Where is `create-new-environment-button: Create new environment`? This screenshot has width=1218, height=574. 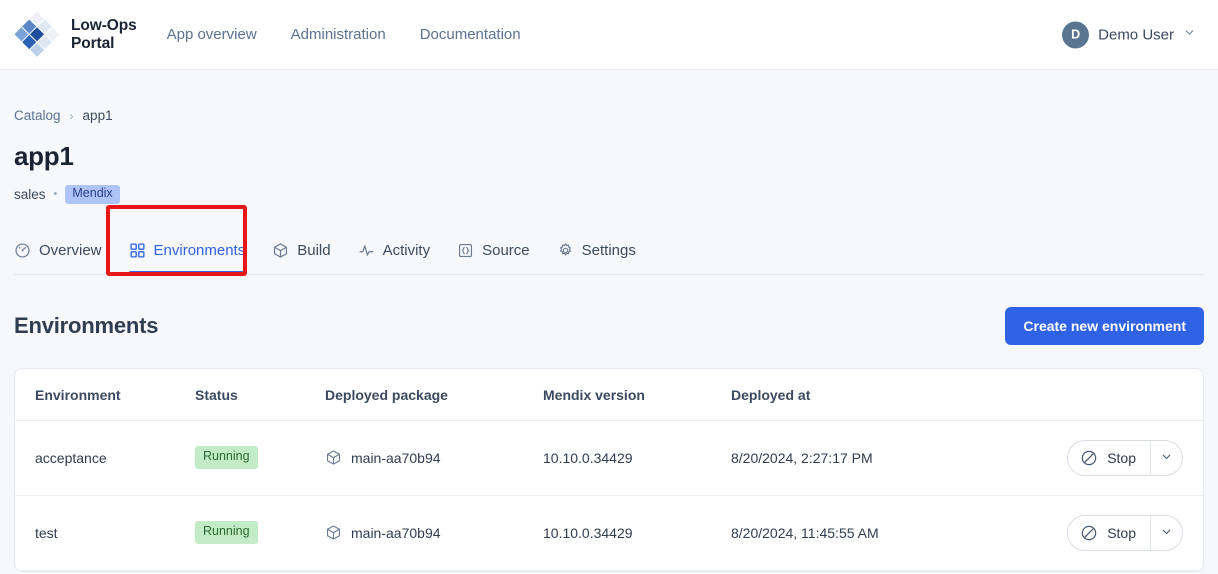
create-new-environment-button: Create new environment is located at coordinates (1104, 325).